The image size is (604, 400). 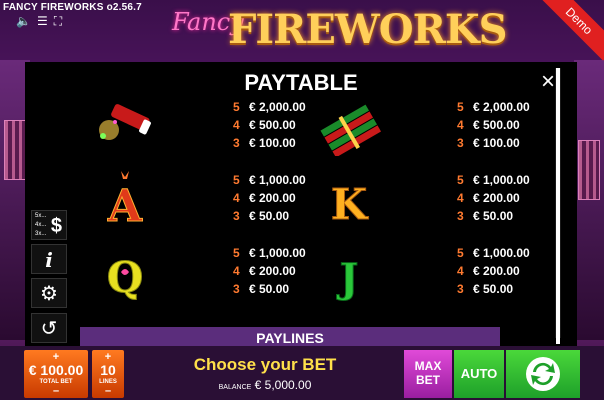 What do you see at coordinates (49, 293) in the screenshot?
I see `settings-button: ⚙` at bounding box center [49, 293].